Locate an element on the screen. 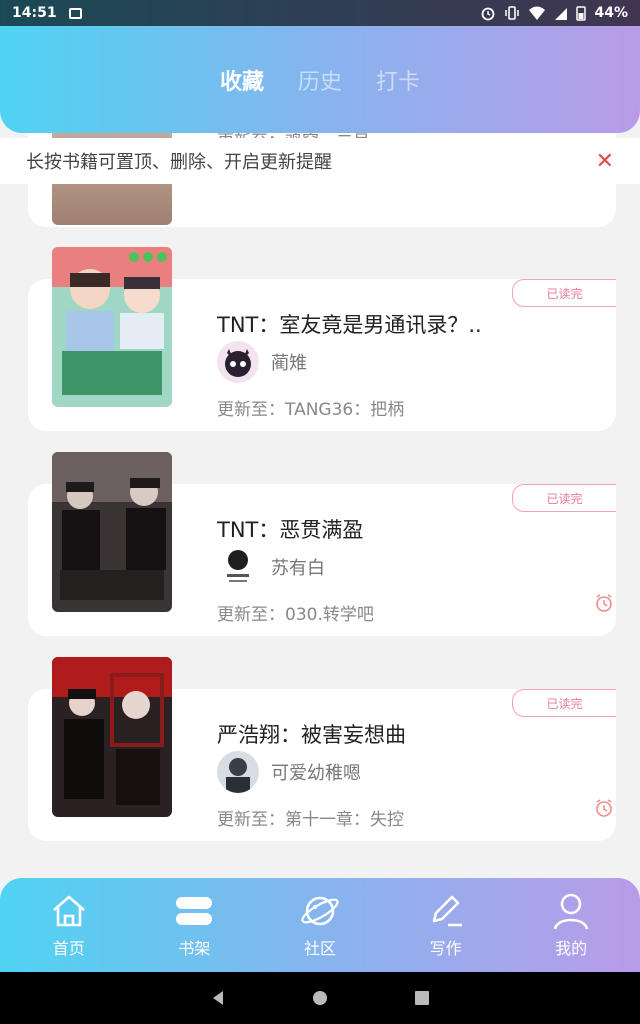 The width and height of the screenshot is (640, 1024). bottom-nav: 首页 书架 社区 写作 我的 is located at coordinates (320, 925).